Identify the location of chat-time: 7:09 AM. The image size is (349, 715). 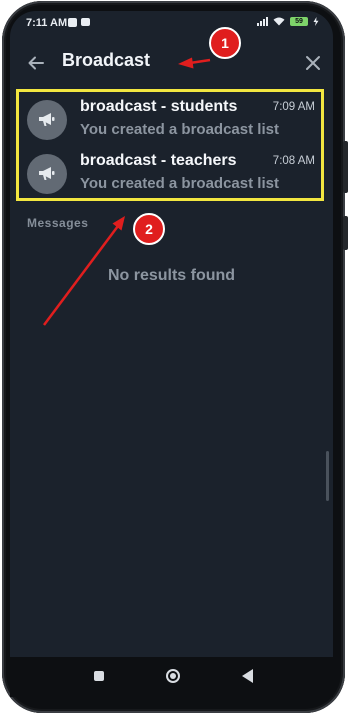
(293, 107).